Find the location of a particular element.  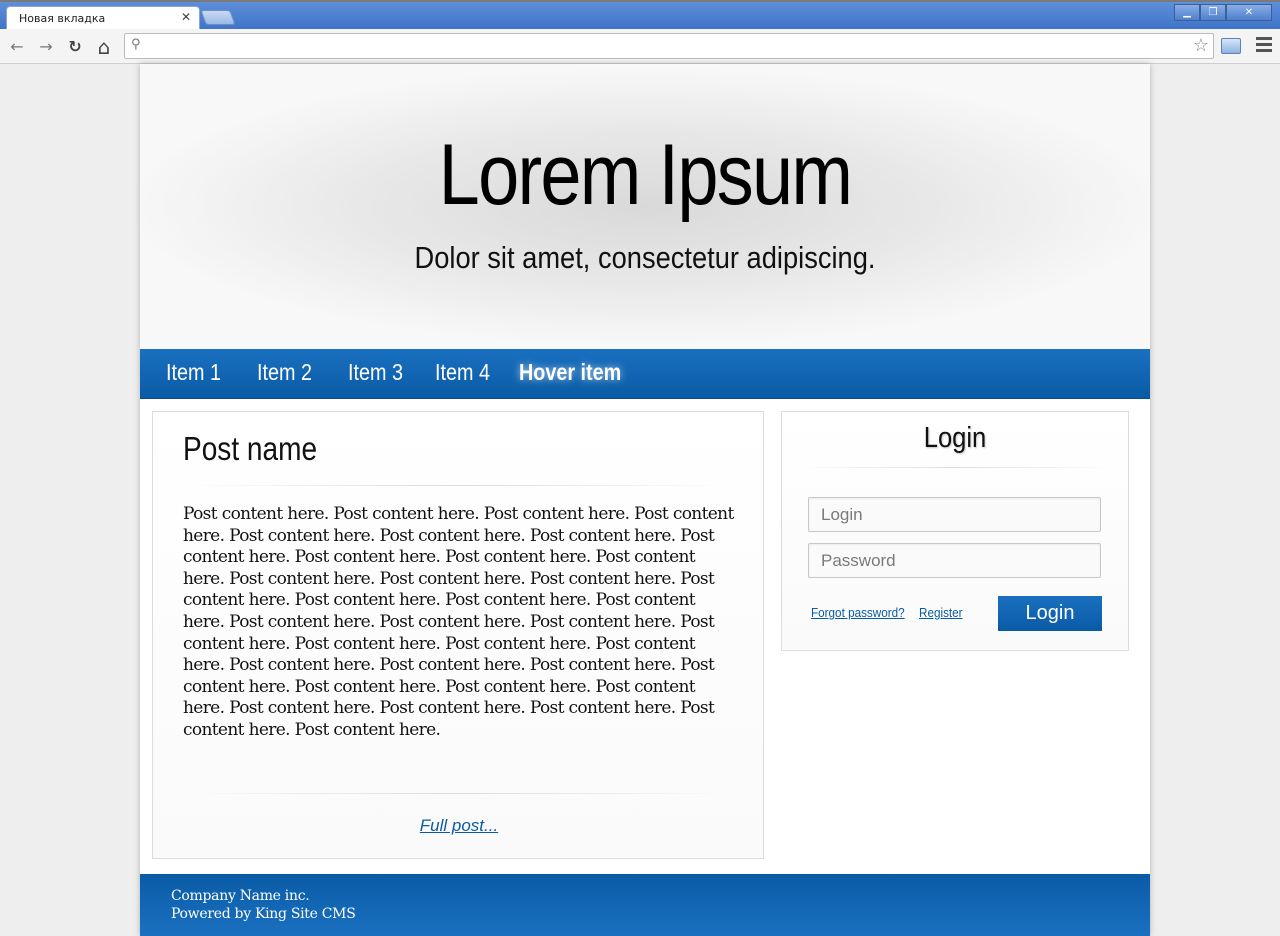

minimize-icon: ▁ is located at coordinates (1187, 12).